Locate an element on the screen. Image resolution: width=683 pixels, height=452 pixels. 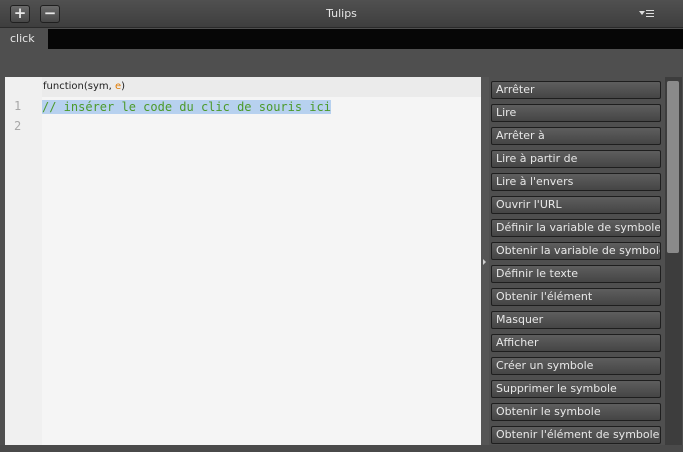
snippet-open-url-button: Ouvrir l'URL is located at coordinates (576, 205).